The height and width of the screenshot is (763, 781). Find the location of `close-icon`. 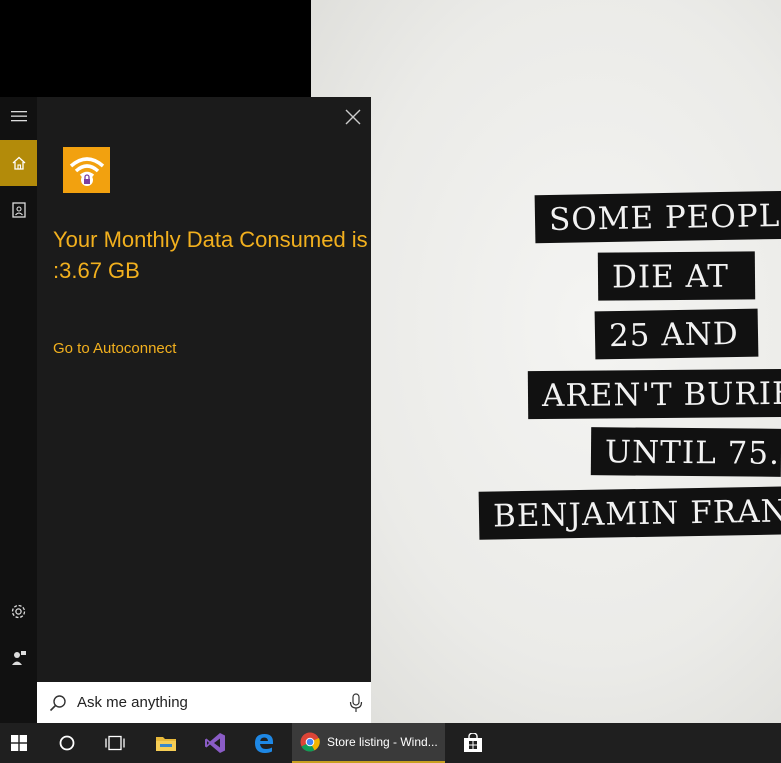

close-icon is located at coordinates (353, 117).